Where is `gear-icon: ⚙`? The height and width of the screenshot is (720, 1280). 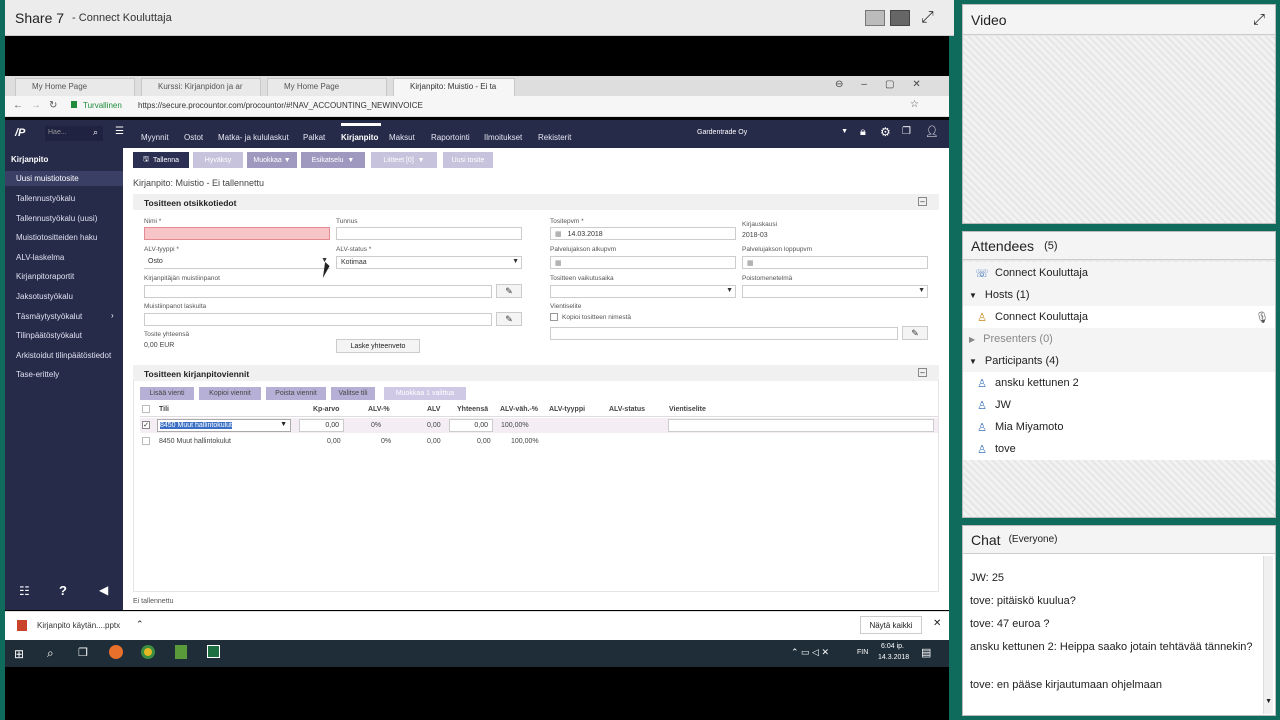
gear-icon: ⚙ is located at coordinates (885, 132).